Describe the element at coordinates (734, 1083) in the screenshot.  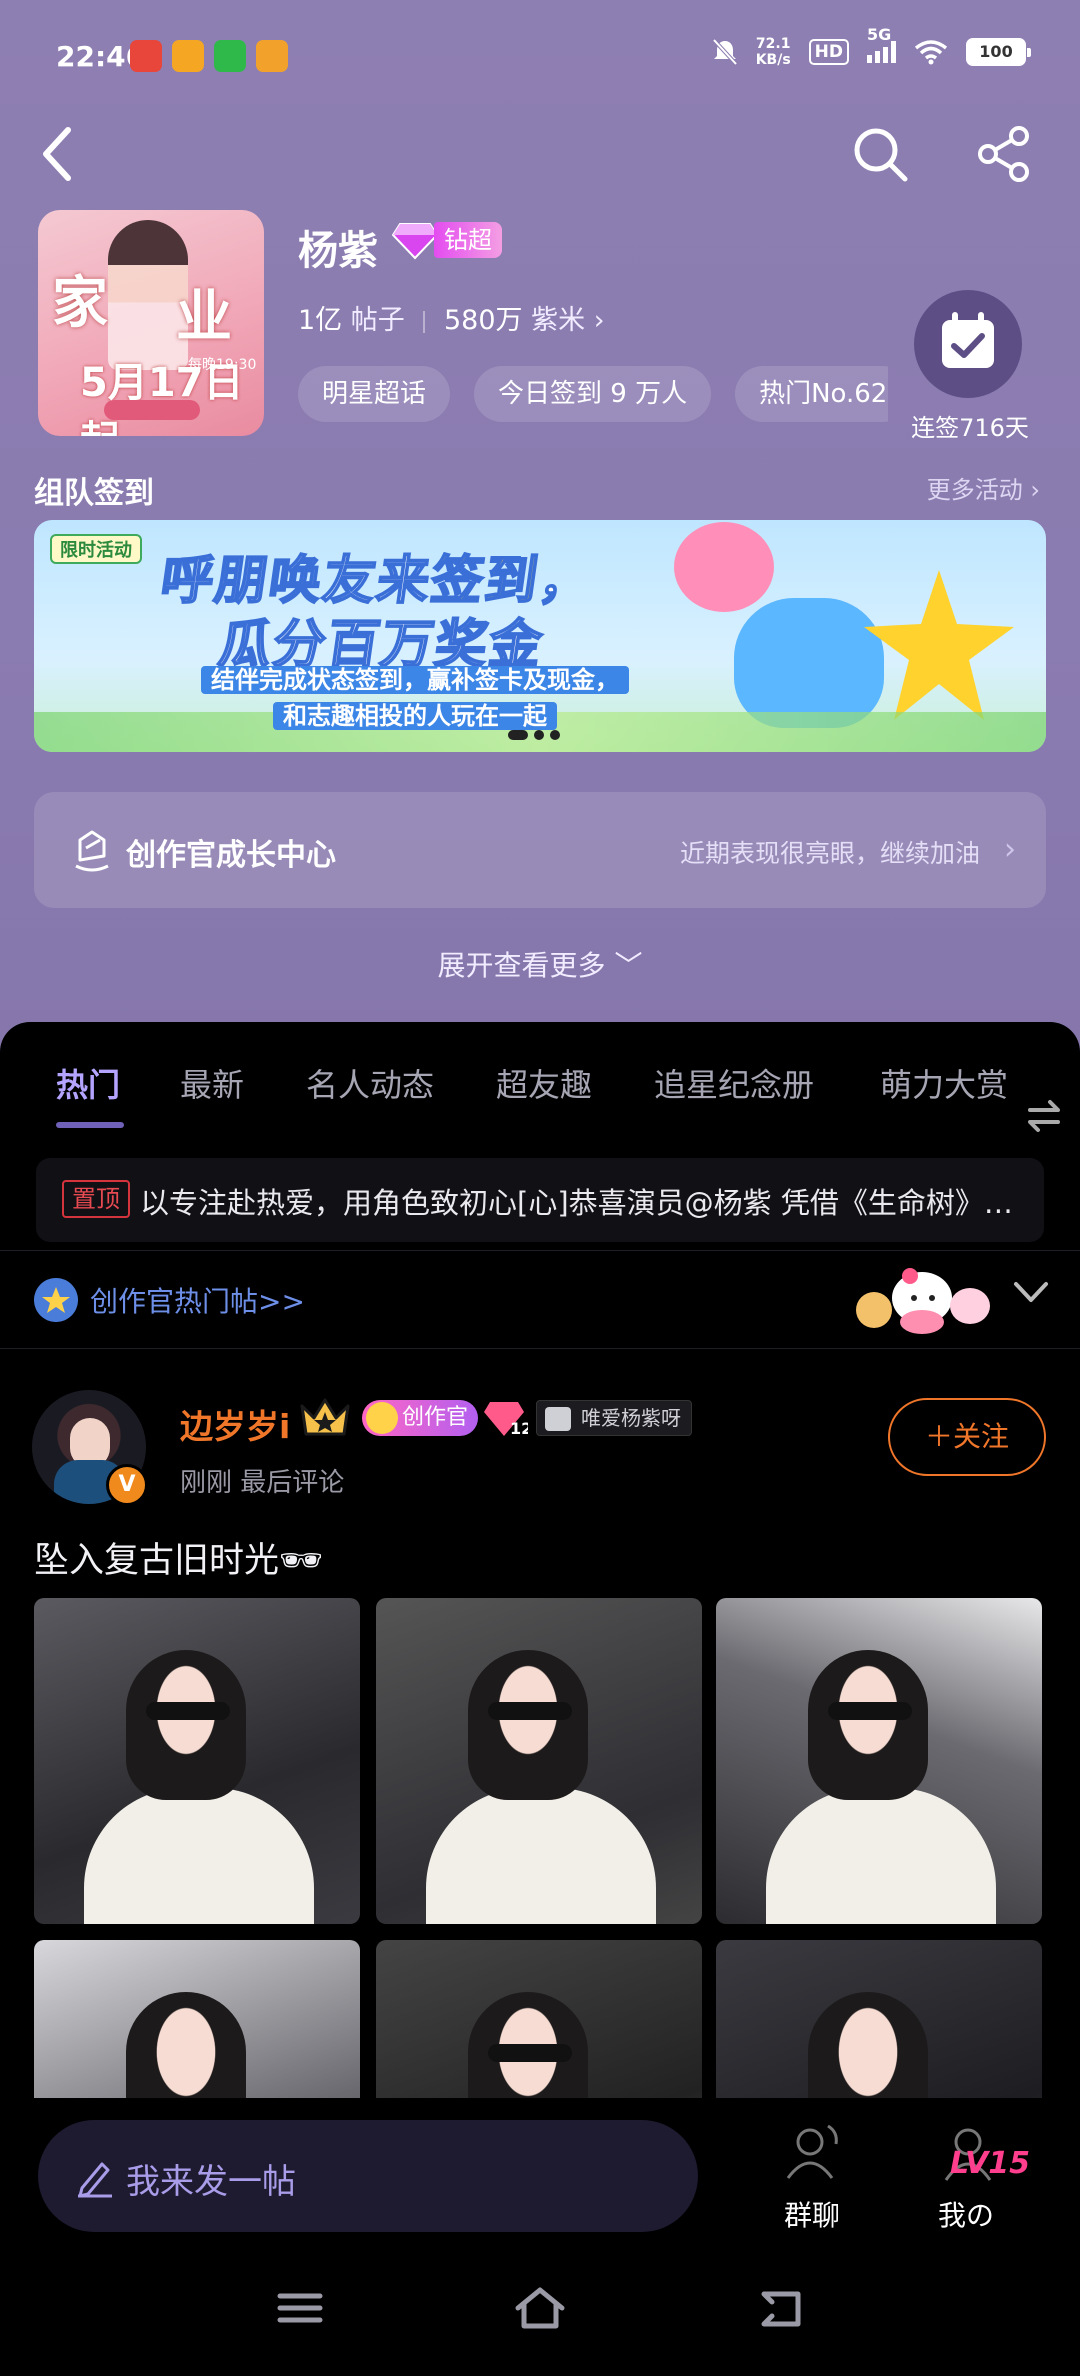
I see `tab-memory-album: 追星纪念册` at that location.